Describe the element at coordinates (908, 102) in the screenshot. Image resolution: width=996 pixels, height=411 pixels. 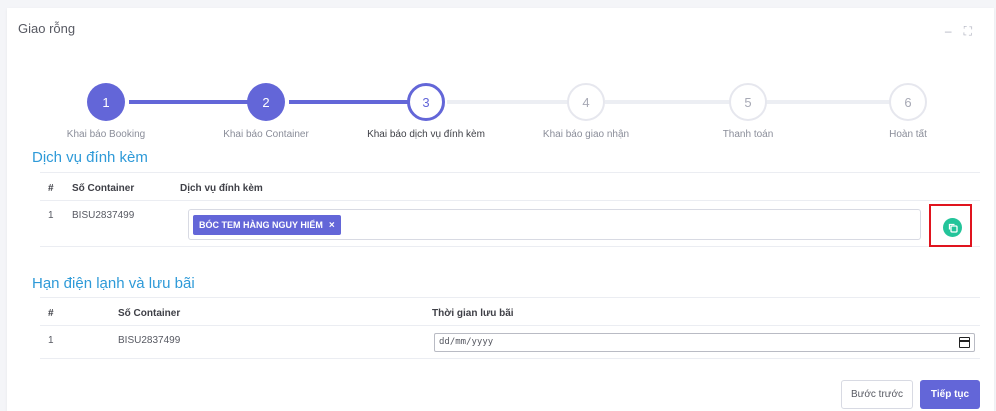
I see `step-6-circle: 6` at that location.